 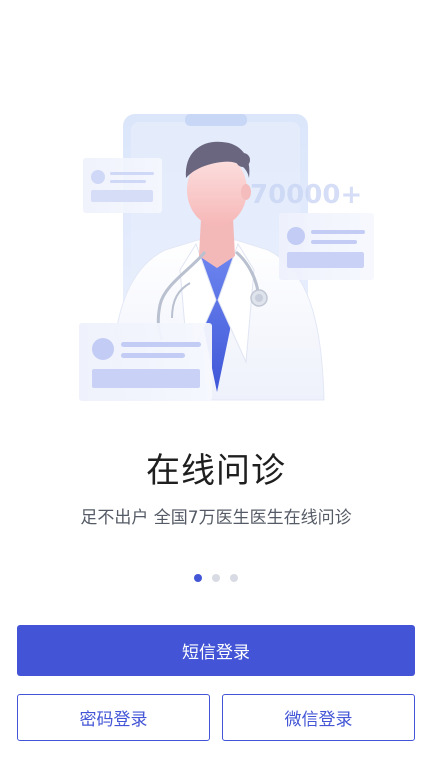 What do you see at coordinates (306, 195) in the screenshot?
I see `doctor-count-badge: 70000+` at bounding box center [306, 195].